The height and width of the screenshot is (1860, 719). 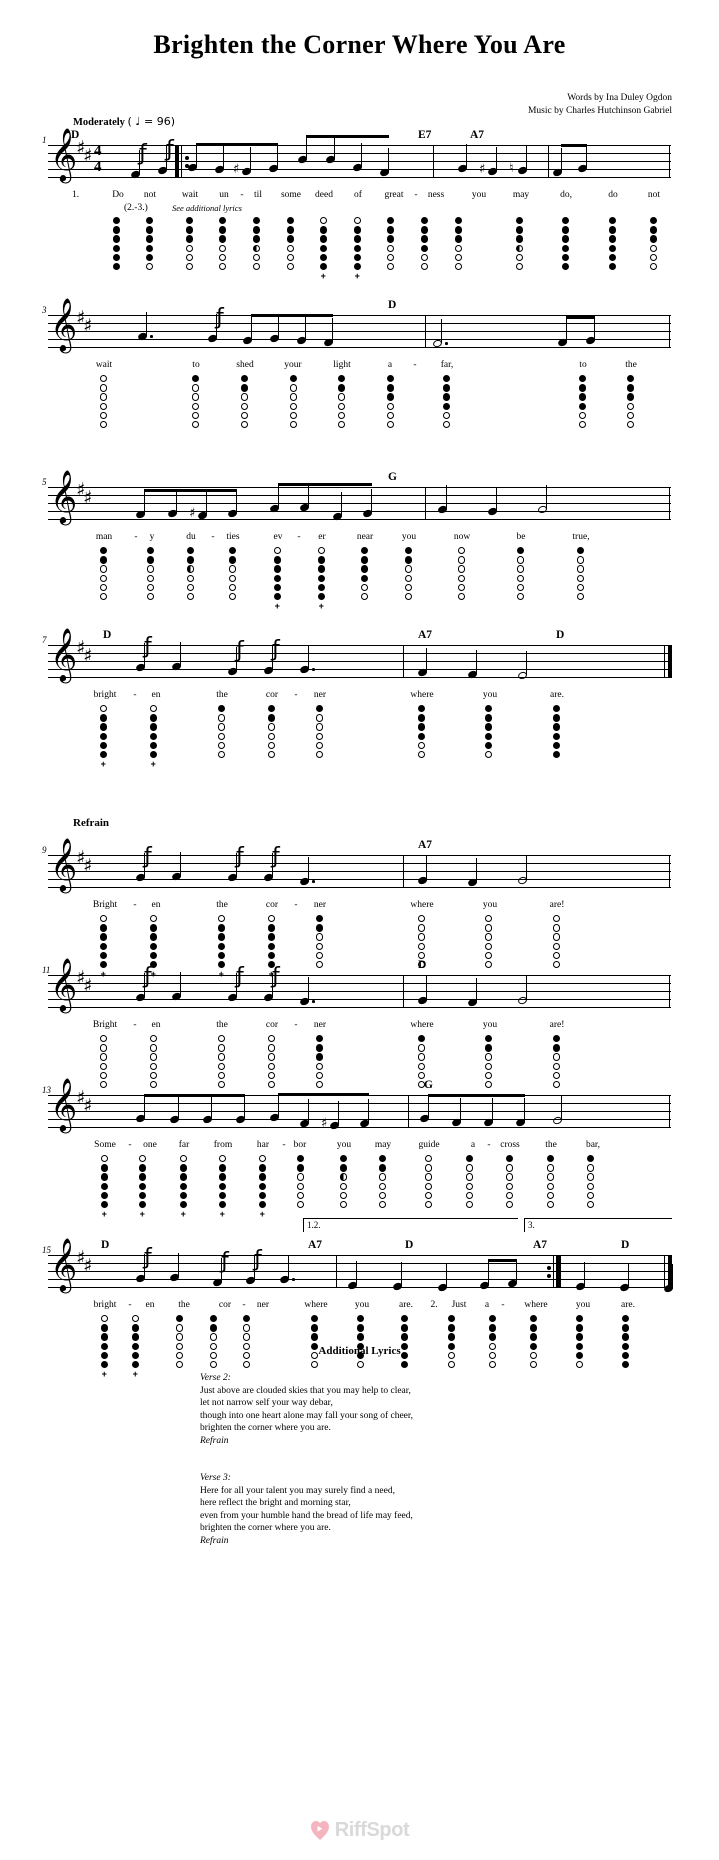 I want to click on lyric-syllable: from, so click(x=223, y=1145).